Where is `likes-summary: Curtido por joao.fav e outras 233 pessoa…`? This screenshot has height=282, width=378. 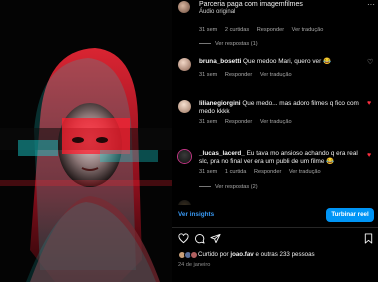
likes-summary: Curtido por joao.fav e outras 233 pessoa… is located at coordinates (278, 256).